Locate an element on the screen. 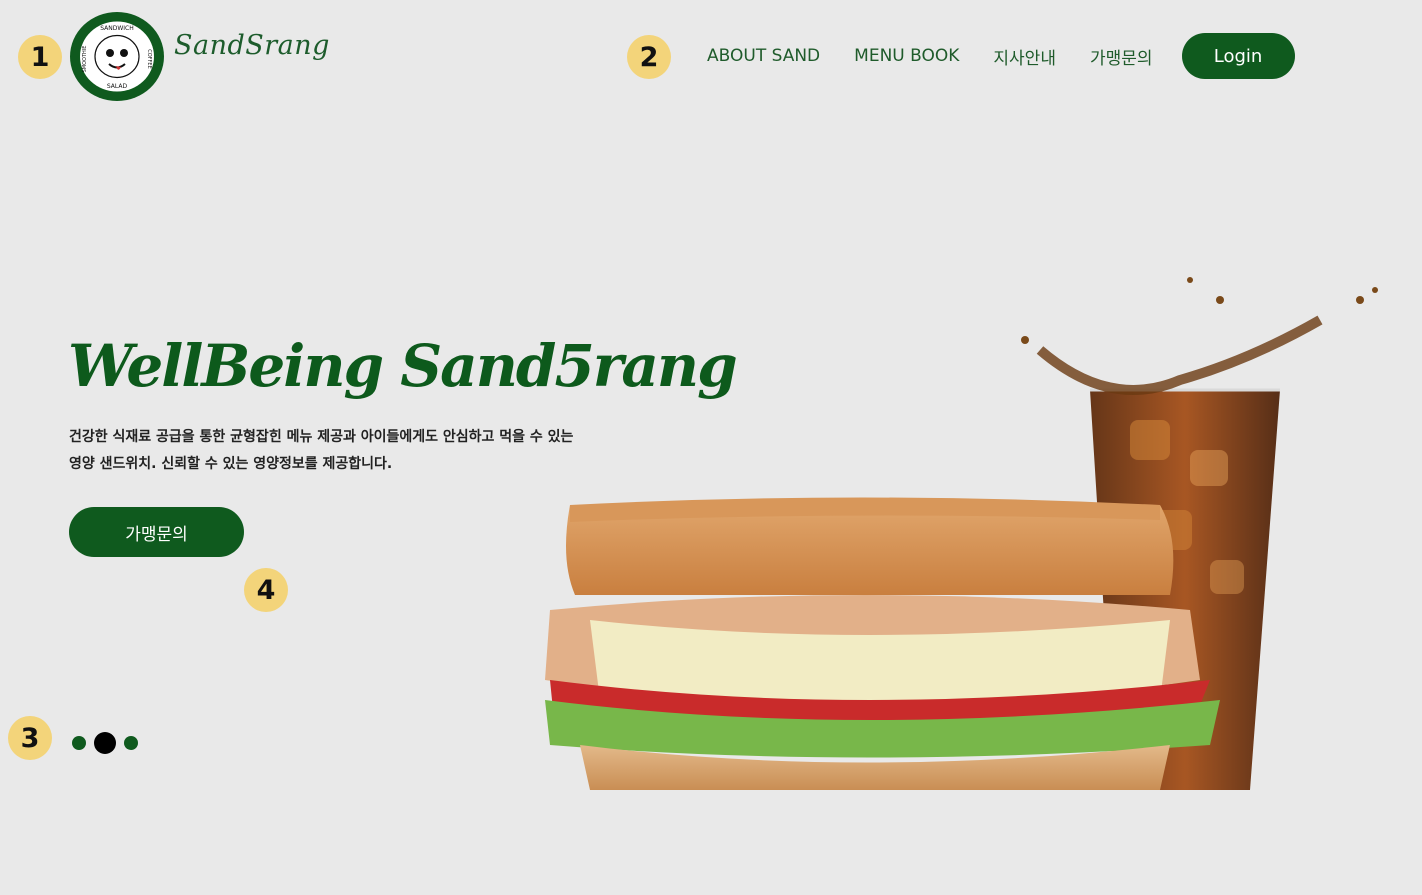 This screenshot has height=895, width=1422. logo-badge: SANDWICH SALAD COFFEE SMOOTHIE is located at coordinates (117, 56).